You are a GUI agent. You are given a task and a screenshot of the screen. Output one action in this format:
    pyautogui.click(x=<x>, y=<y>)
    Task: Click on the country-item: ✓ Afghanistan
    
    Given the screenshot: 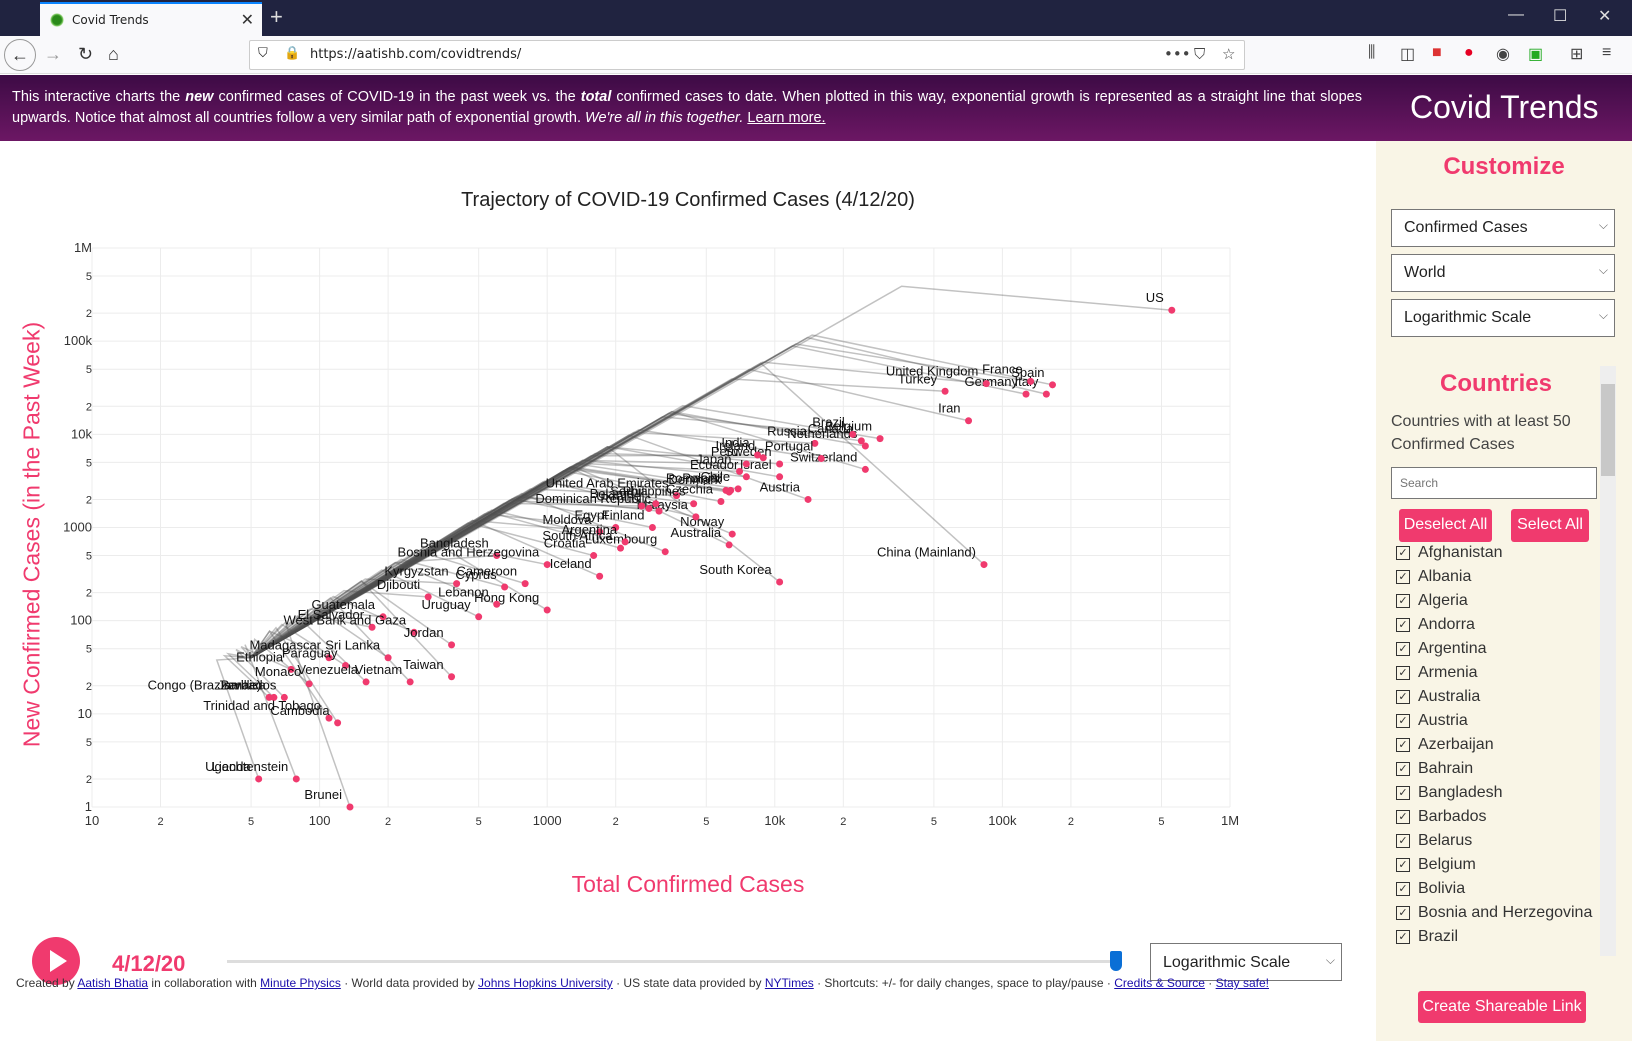 What is the action you would take?
    pyautogui.click(x=1496, y=553)
    